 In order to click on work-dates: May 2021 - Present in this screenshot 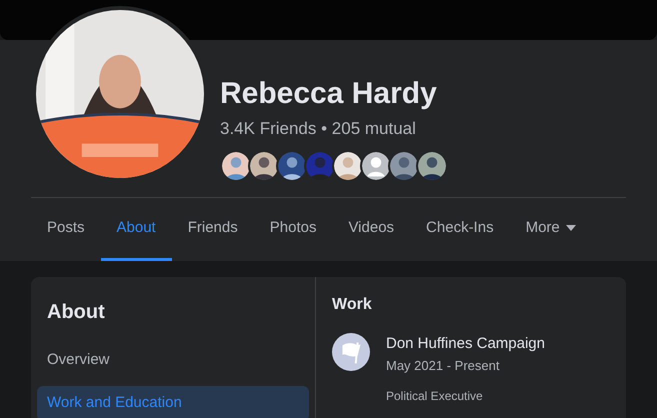, I will do `click(443, 365)`.